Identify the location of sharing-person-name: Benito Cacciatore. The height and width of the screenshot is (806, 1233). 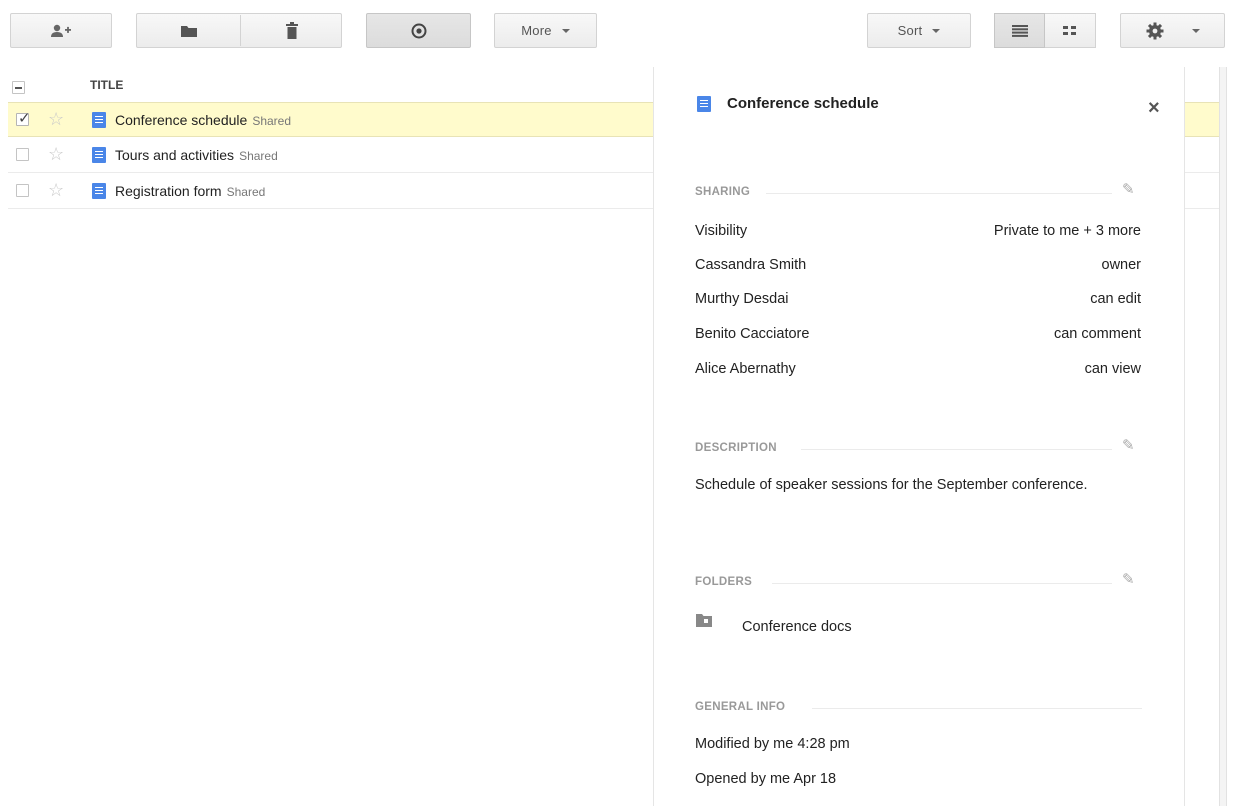
(752, 334).